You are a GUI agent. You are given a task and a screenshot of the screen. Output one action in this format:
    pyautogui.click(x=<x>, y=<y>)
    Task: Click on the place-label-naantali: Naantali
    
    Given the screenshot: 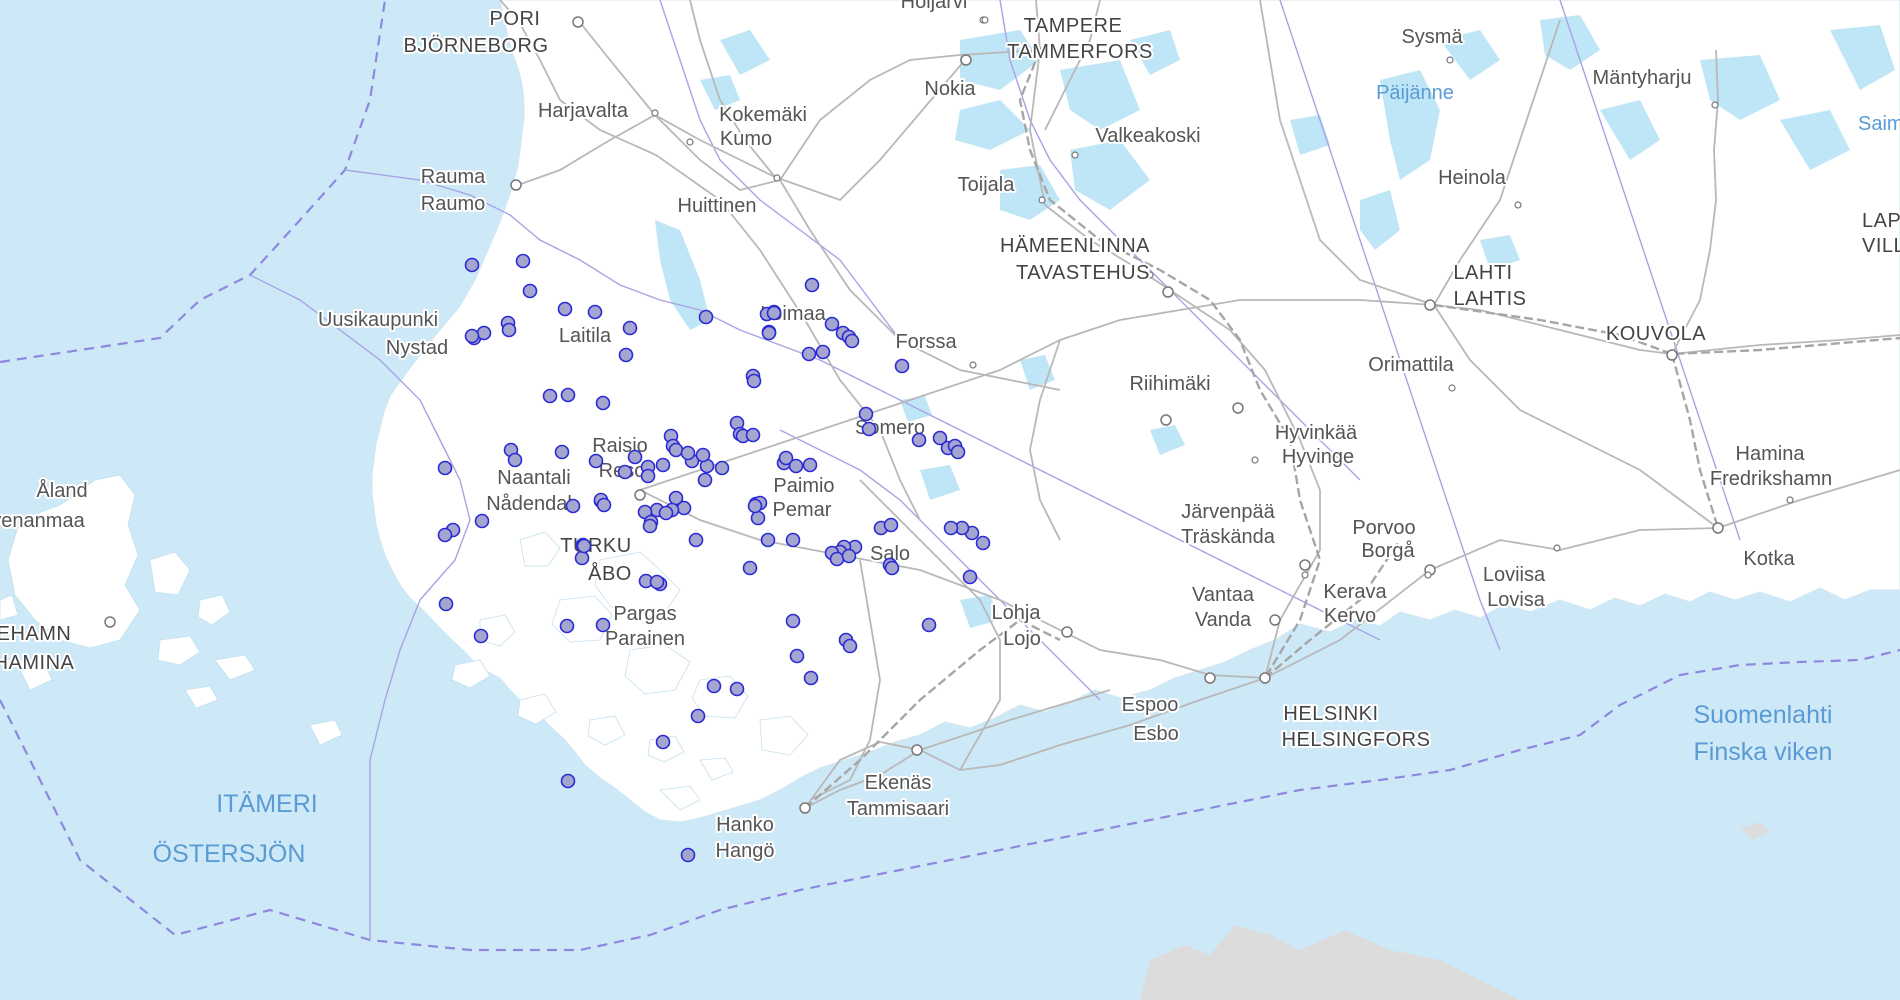 What is the action you would take?
    pyautogui.click(x=533, y=478)
    